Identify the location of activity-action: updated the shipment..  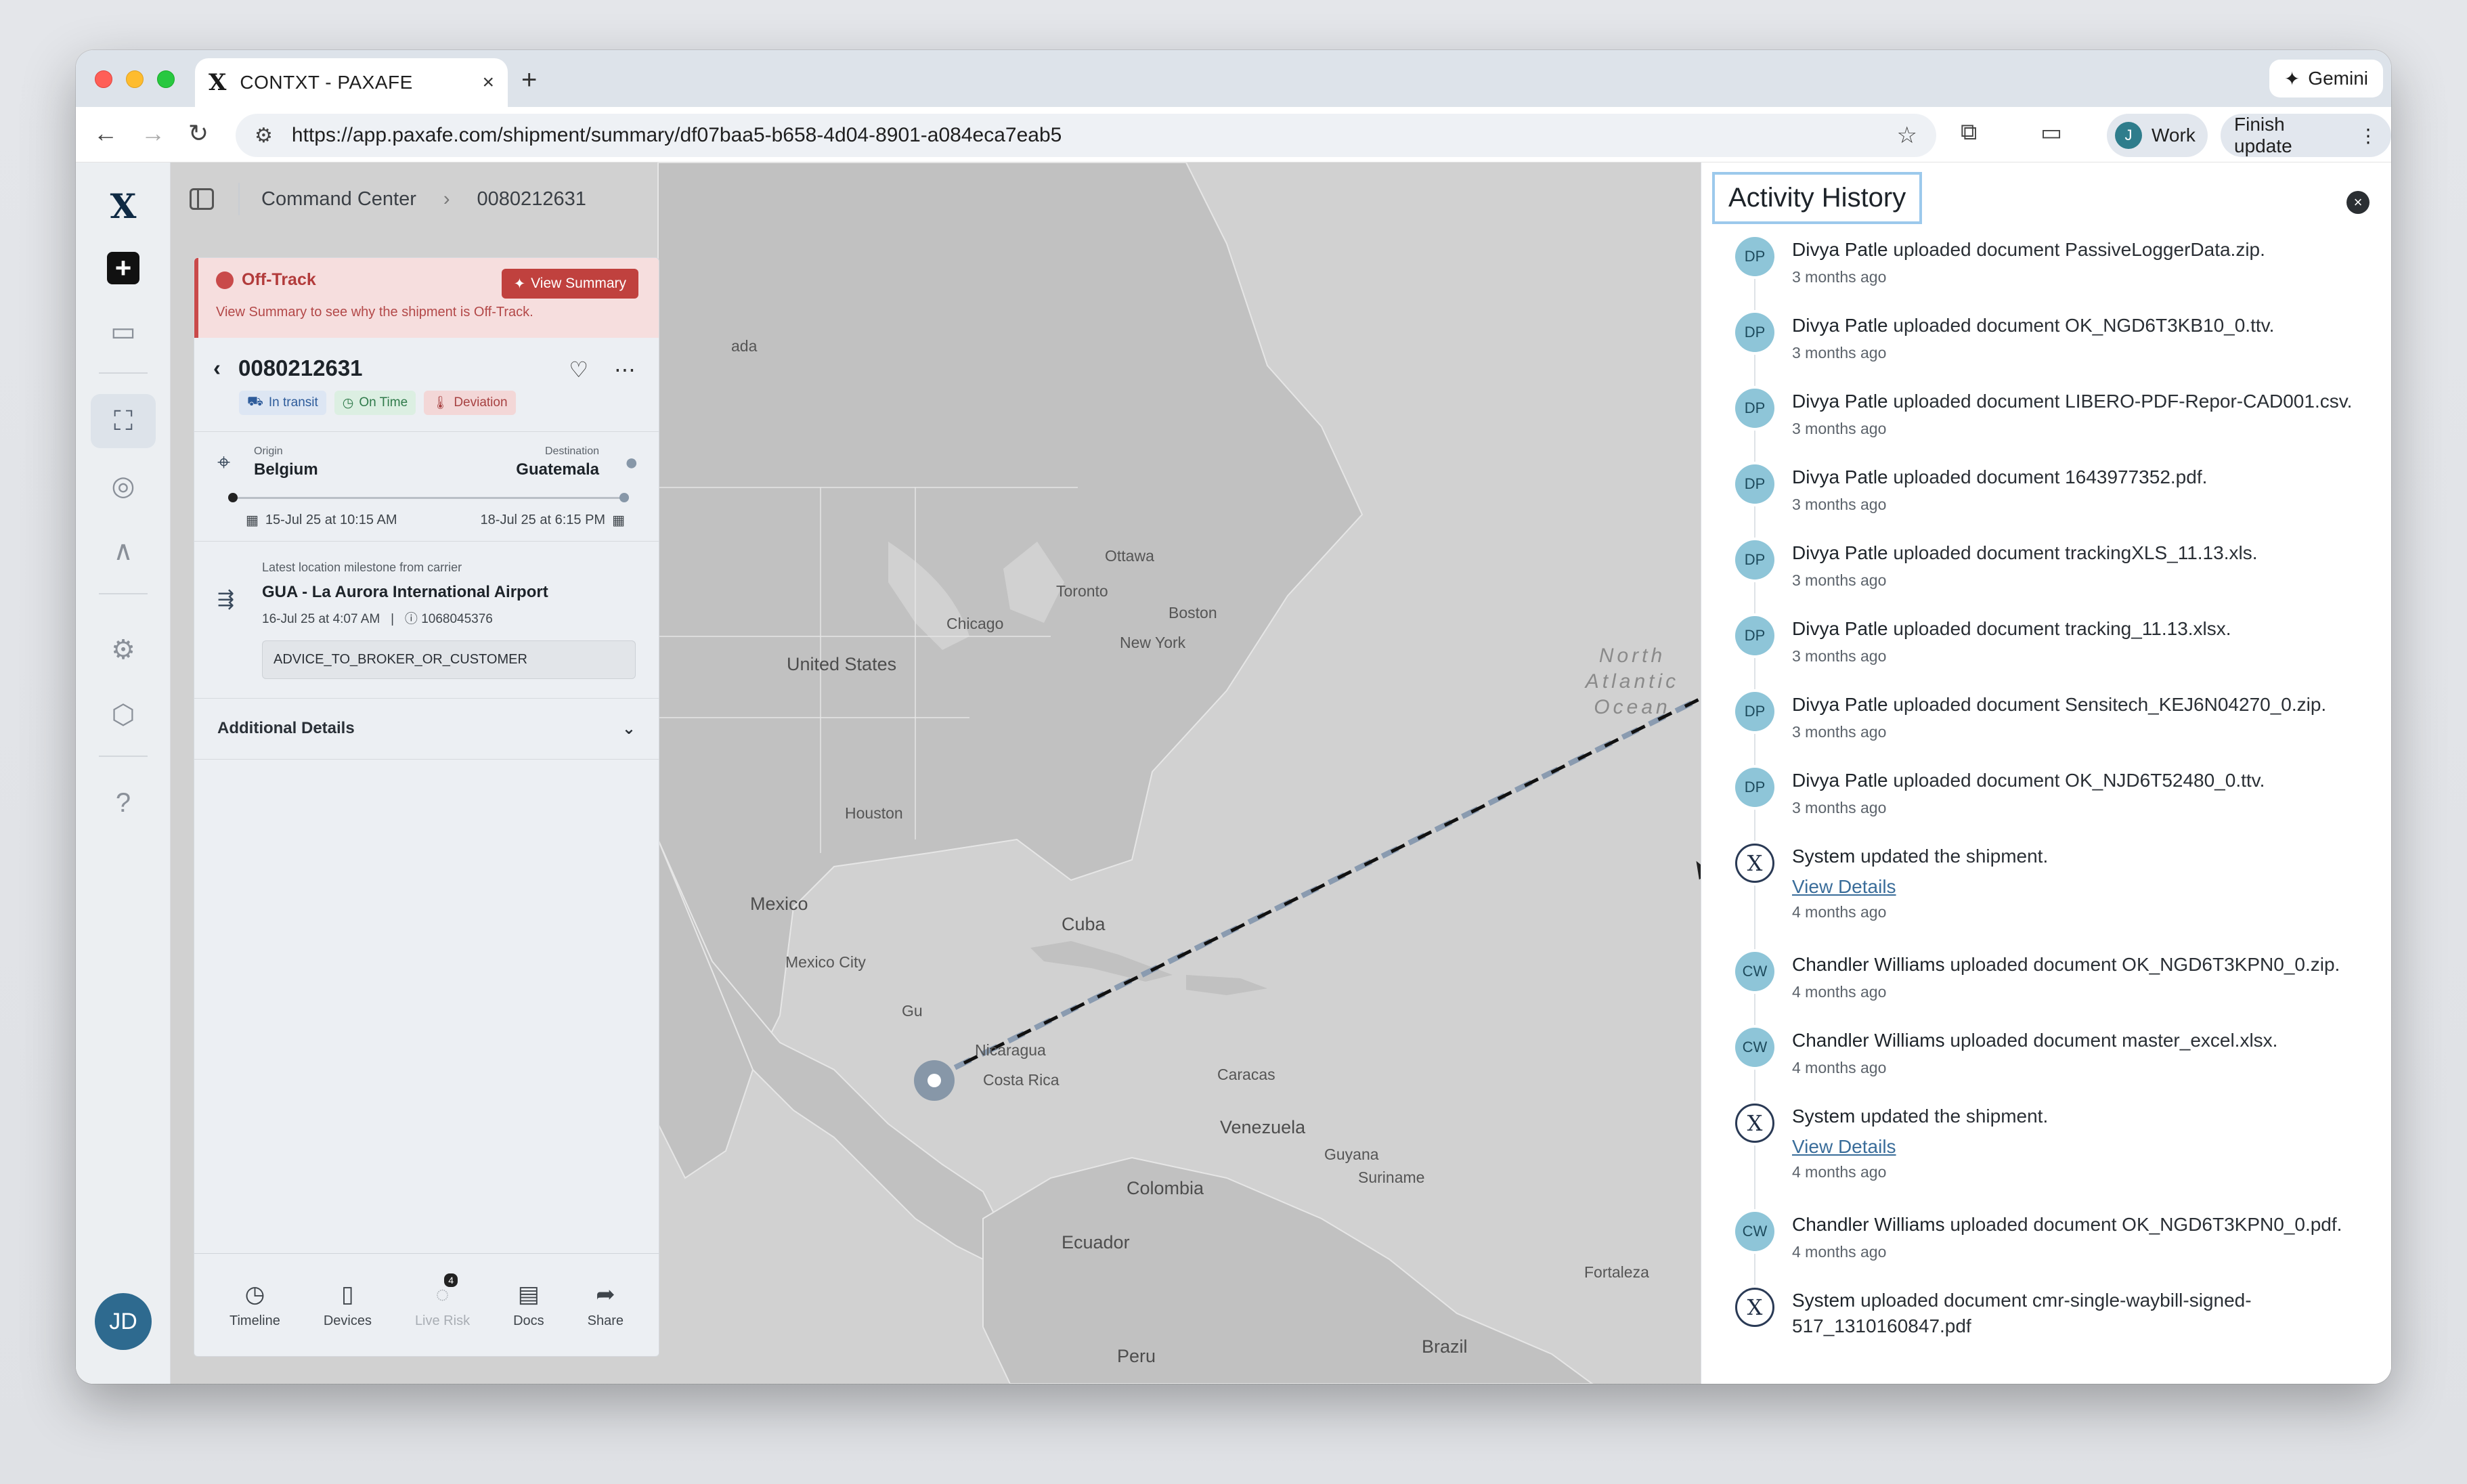
(1954, 856).